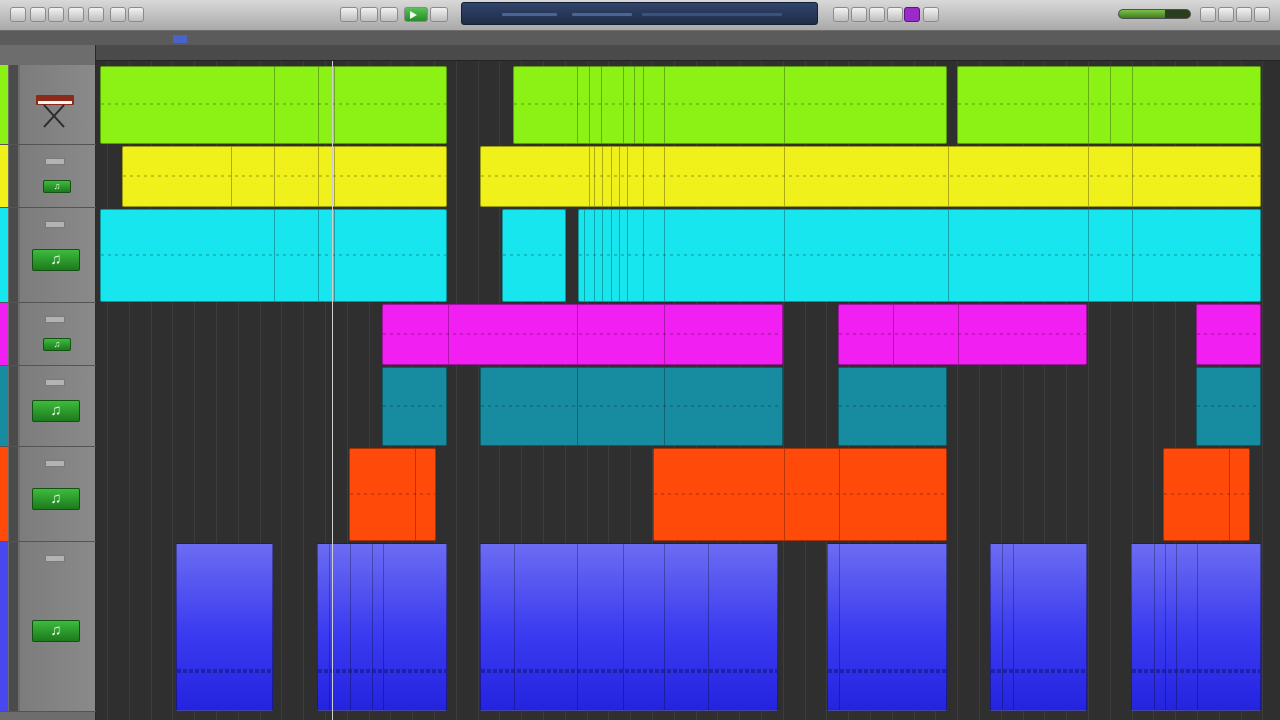  I want to click on track-header-t4: ♫, so click(48, 334).